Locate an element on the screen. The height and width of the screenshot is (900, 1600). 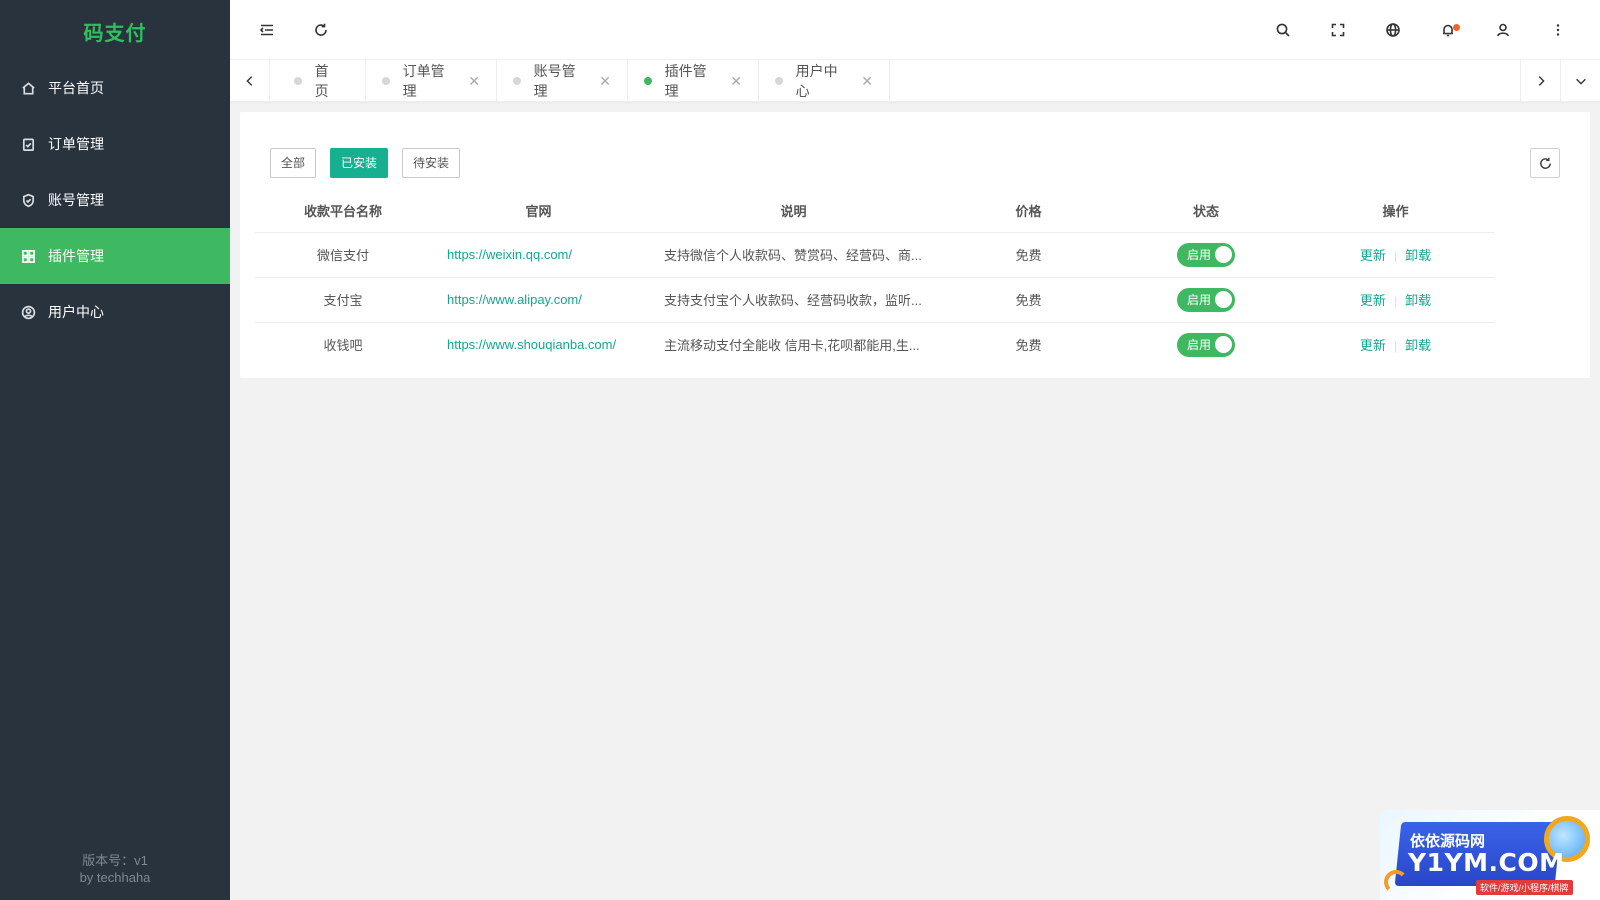
watermark-badge: 依依源码网 Y1YM.COM 软件/游戏/小程序/棋牌 is located at coordinates (1490, 855).